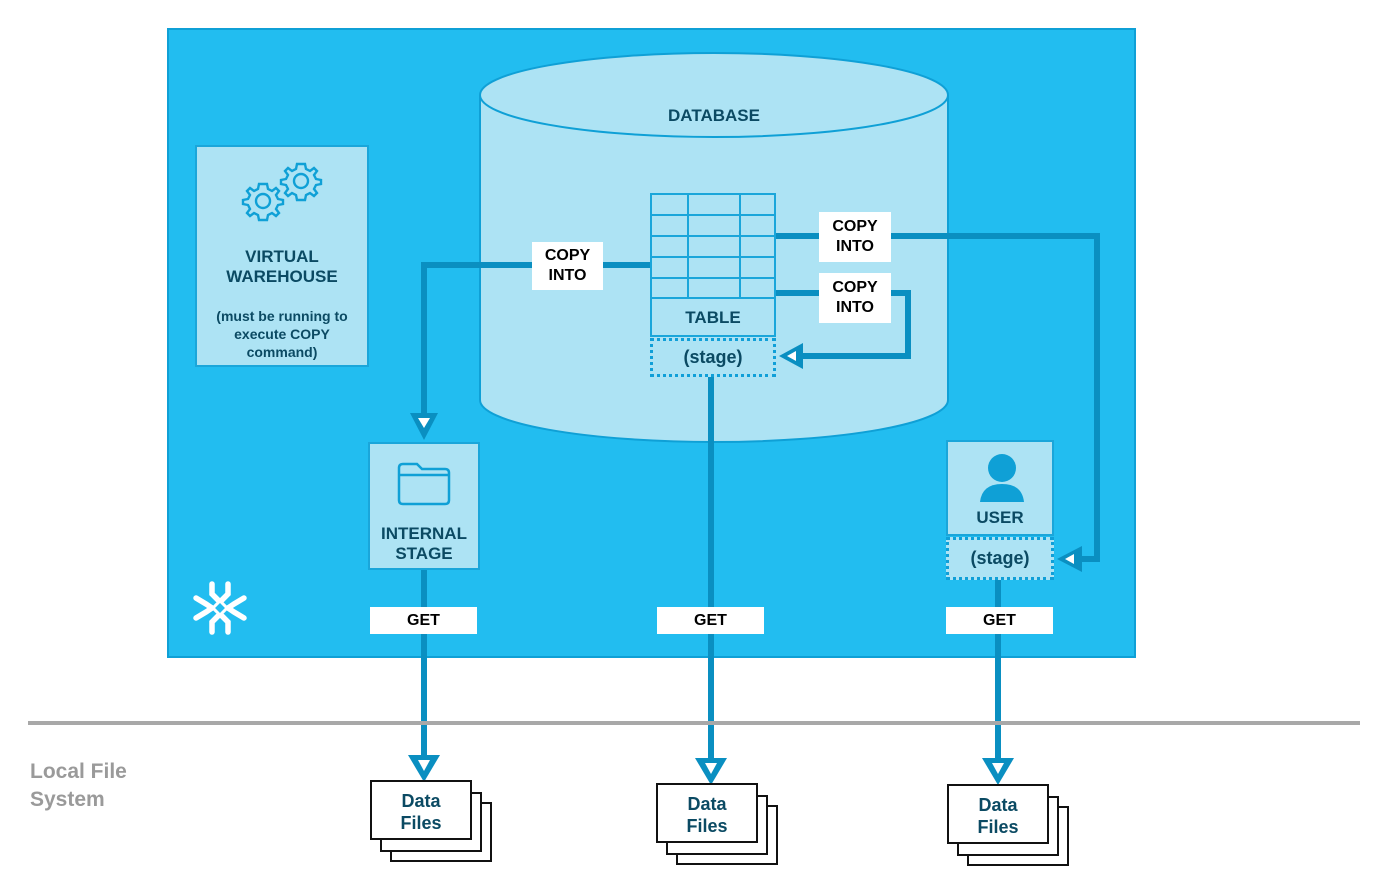  What do you see at coordinates (78, 771) in the screenshot?
I see `local-file-system-line1: Local File` at bounding box center [78, 771].